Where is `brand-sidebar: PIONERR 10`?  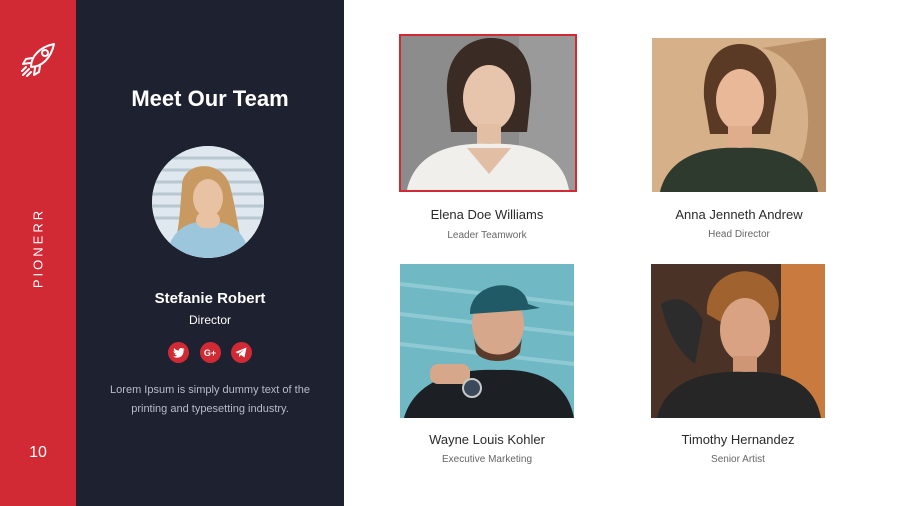 brand-sidebar: PIONERR 10 is located at coordinates (38, 253).